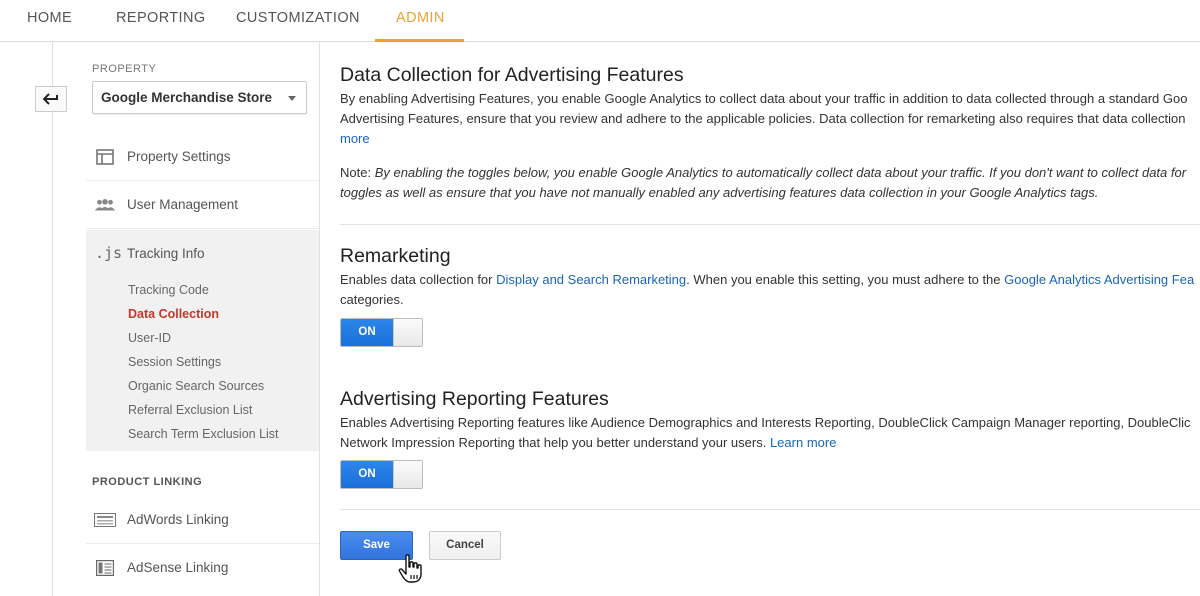 The width and height of the screenshot is (1200, 596). What do you see at coordinates (410, 568) in the screenshot?
I see `hand-cursor-icon` at bounding box center [410, 568].